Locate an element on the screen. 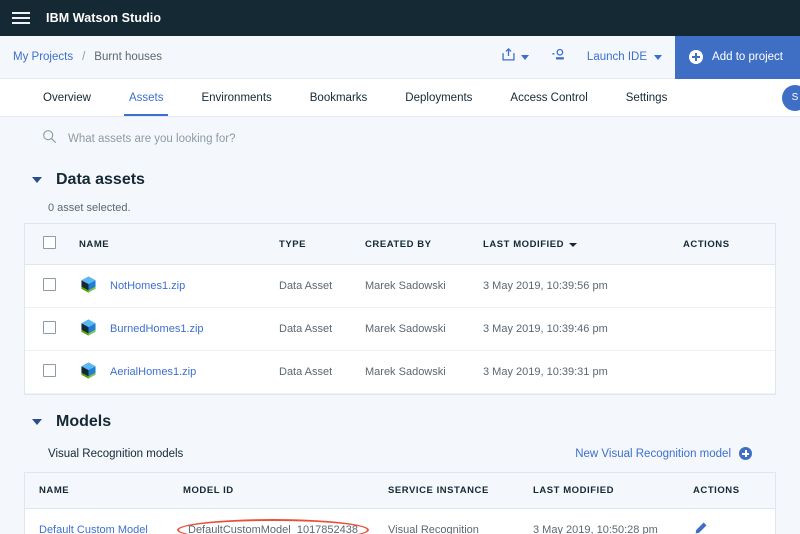 Image resolution: width=800 pixels, height=534 pixels. data-assets-section-header: Data assets is located at coordinates (400, 178).